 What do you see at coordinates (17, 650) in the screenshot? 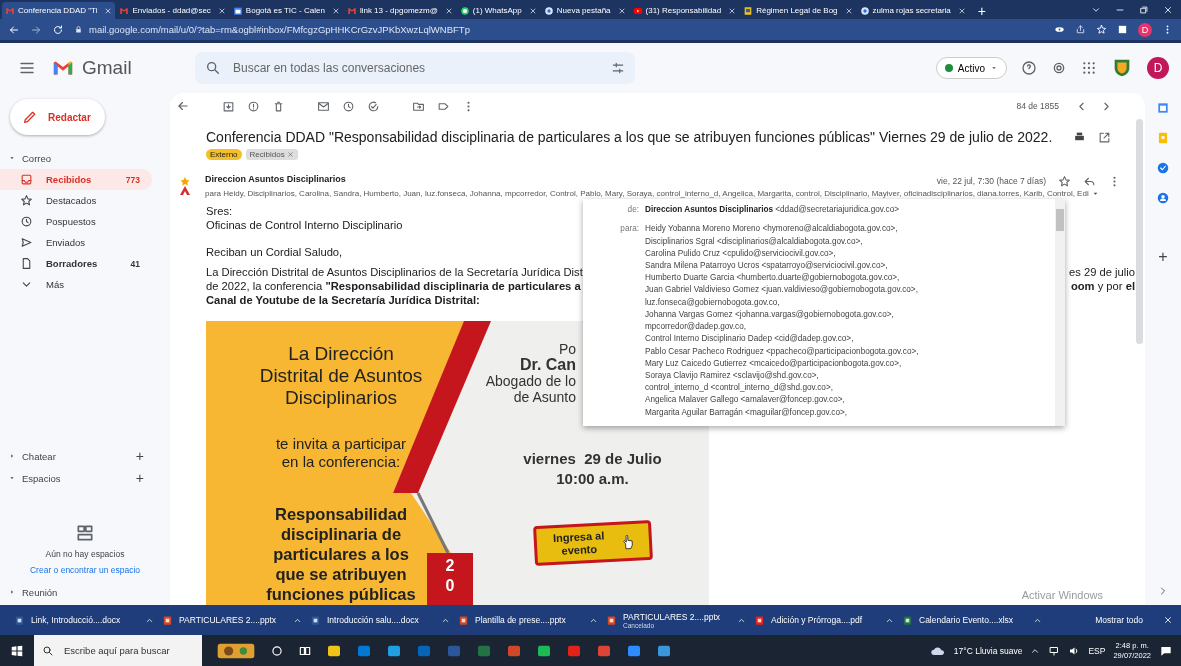
I see `windows-start-icon` at bounding box center [17, 650].